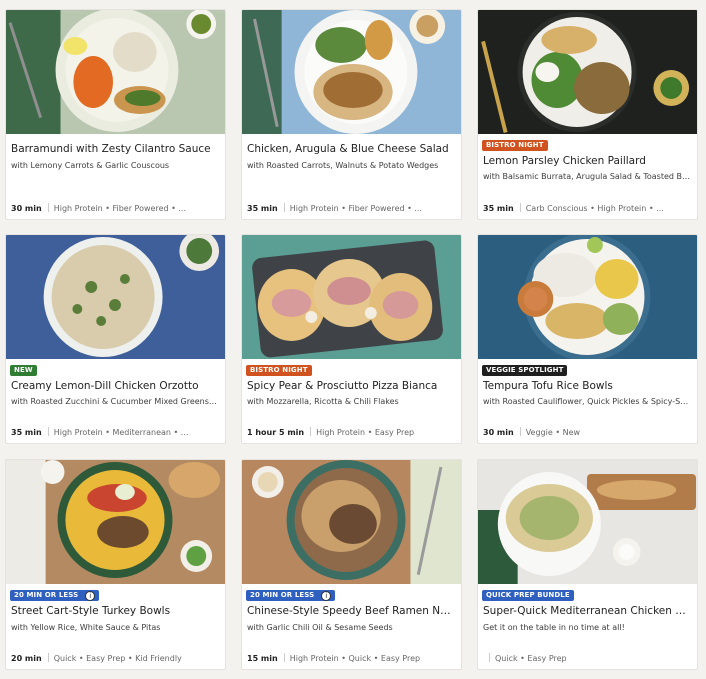 The width and height of the screenshot is (706, 679). I want to click on recipe-meta: 1 hour 5 min High Protein • Easy Prep, so click(351, 432).